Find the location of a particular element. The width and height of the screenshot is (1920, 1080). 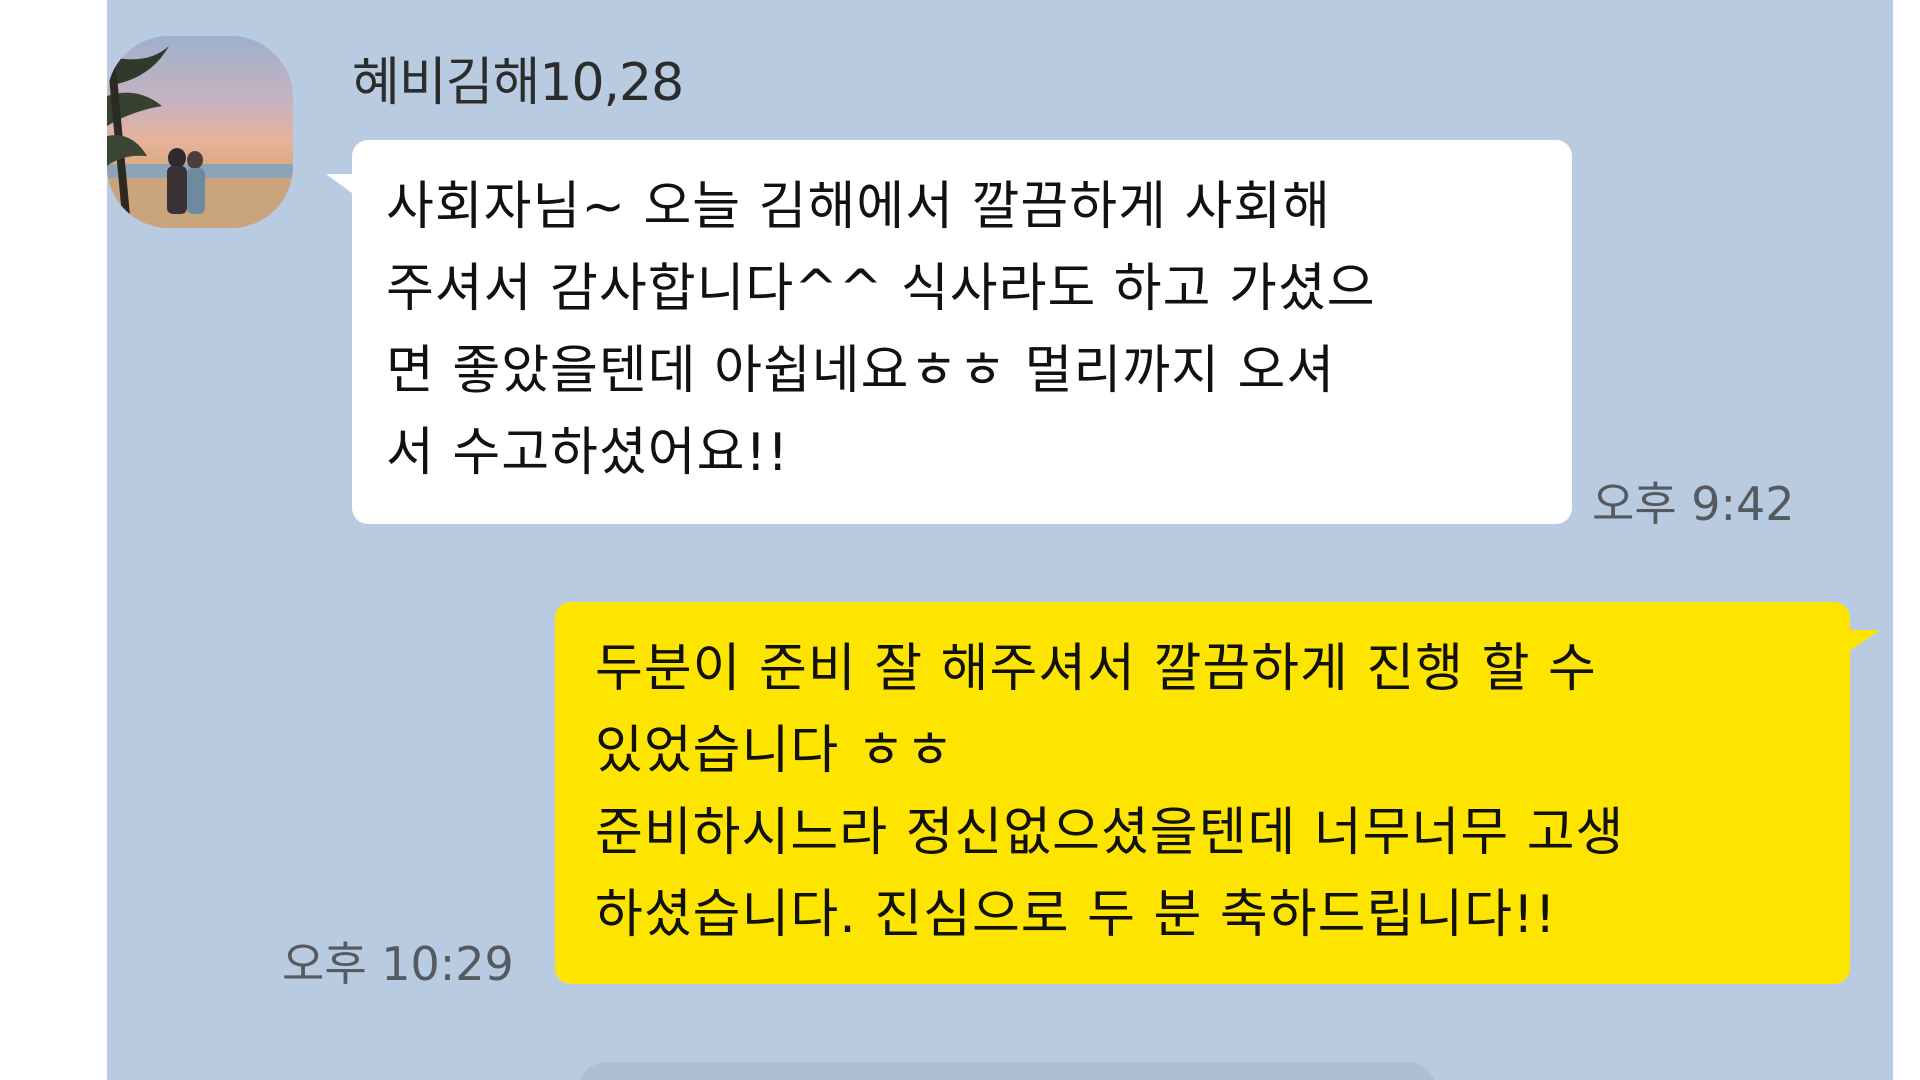

sender-name: 혜비김해10,28 is located at coordinates (518, 83).